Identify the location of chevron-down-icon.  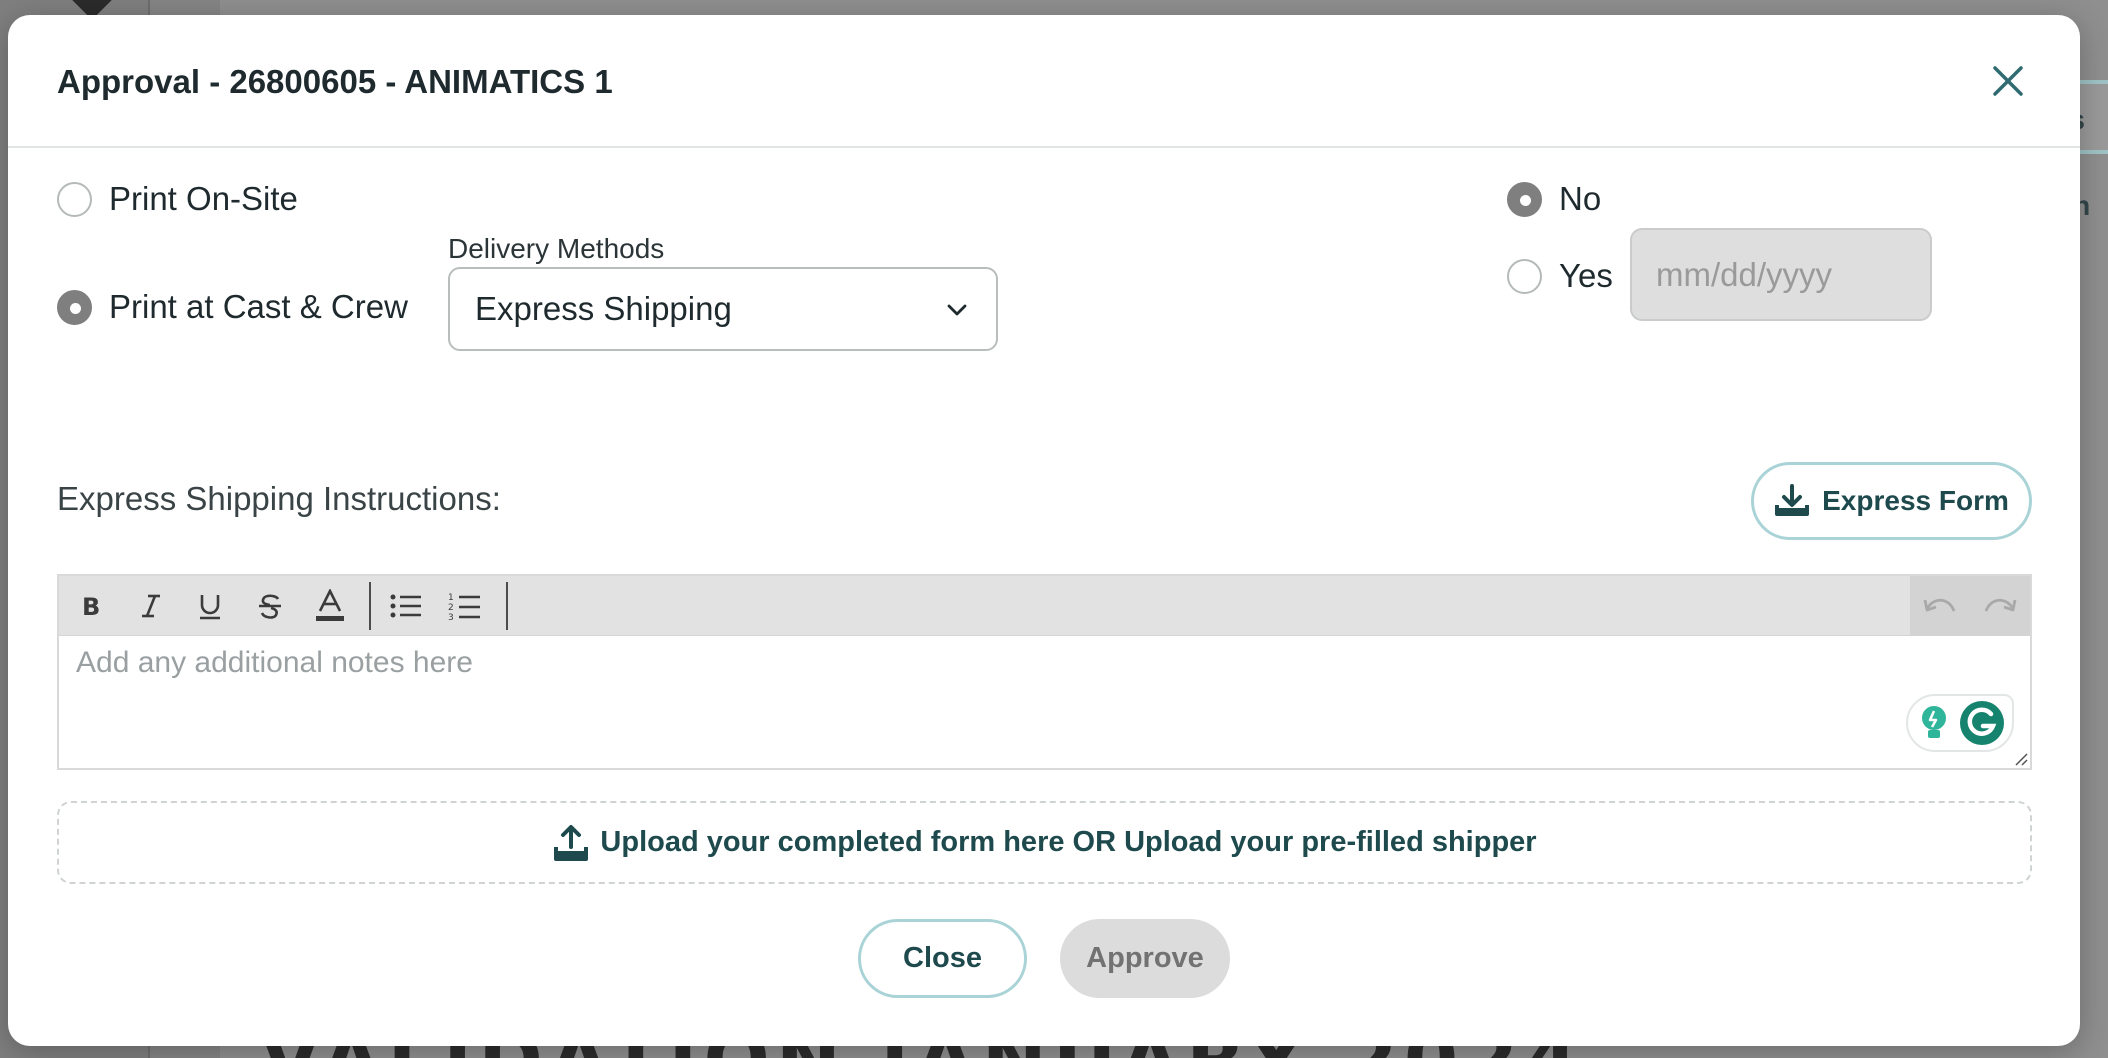
(957, 310).